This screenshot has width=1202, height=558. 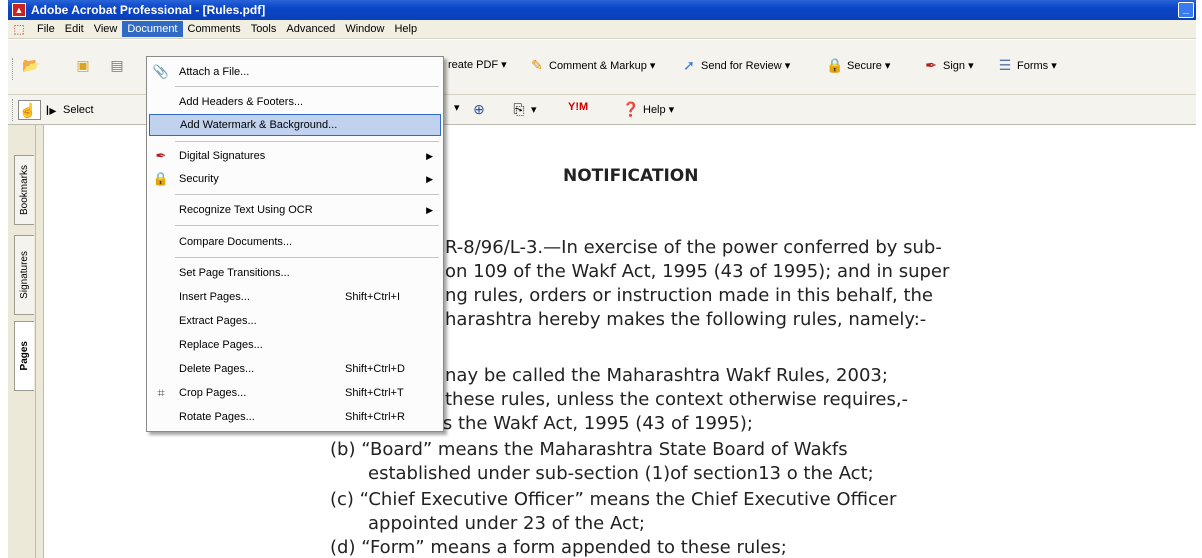 I want to click on create-pdf-button: reate PDF ▾, so click(x=477, y=64).